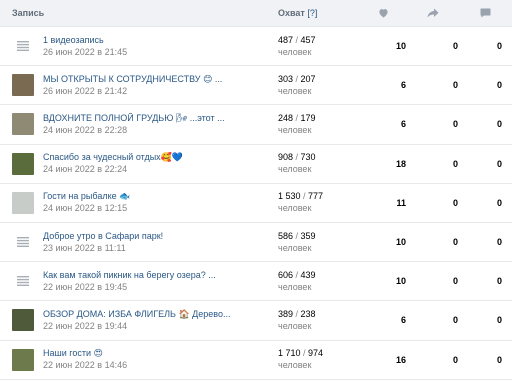  I want to click on column-header-comments, so click(485, 13).